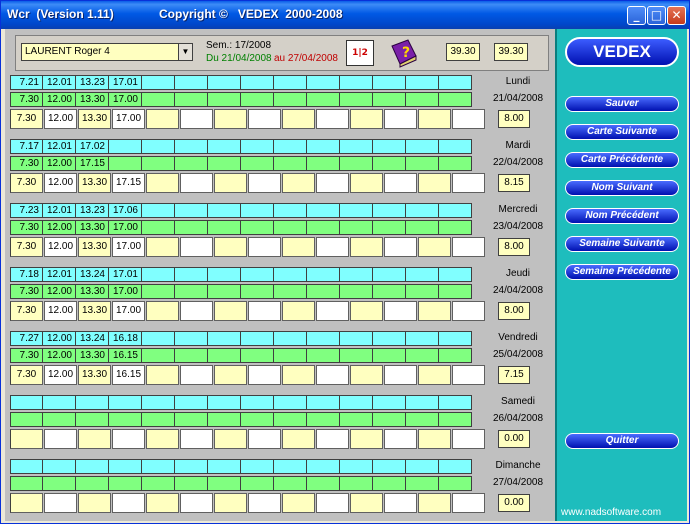  What do you see at coordinates (622, 160) in the screenshot?
I see `prev-card-button: Carte Précédente` at bounding box center [622, 160].